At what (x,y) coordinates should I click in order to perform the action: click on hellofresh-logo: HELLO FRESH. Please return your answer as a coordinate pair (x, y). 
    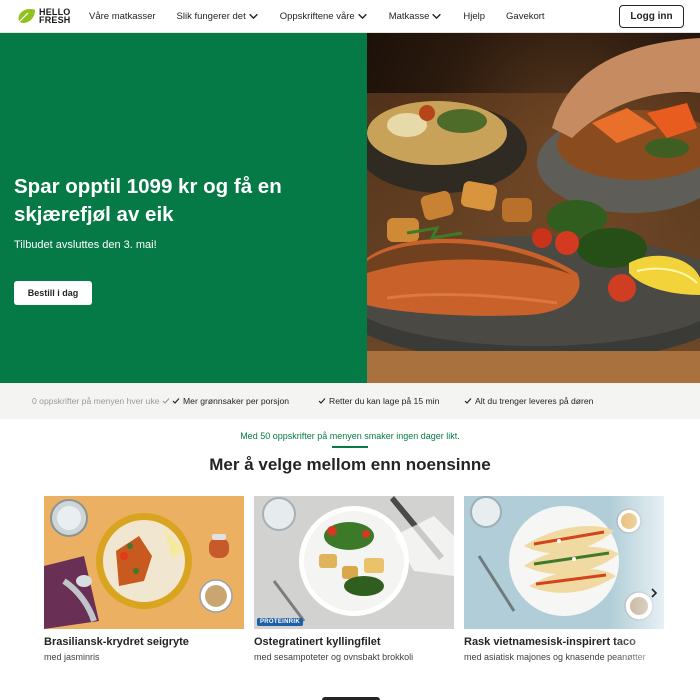
    Looking at the image, I should click on (43, 16).